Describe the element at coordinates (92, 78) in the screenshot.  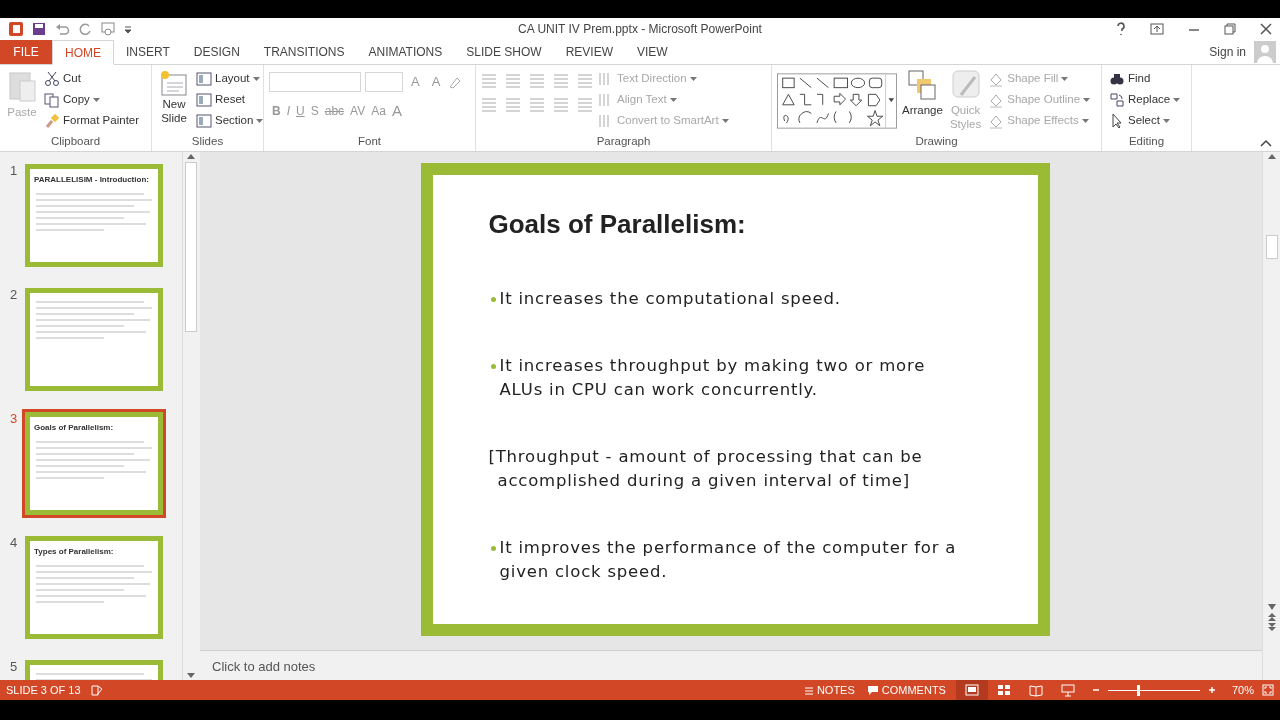
I see `ribbon-button: Cut` at that location.